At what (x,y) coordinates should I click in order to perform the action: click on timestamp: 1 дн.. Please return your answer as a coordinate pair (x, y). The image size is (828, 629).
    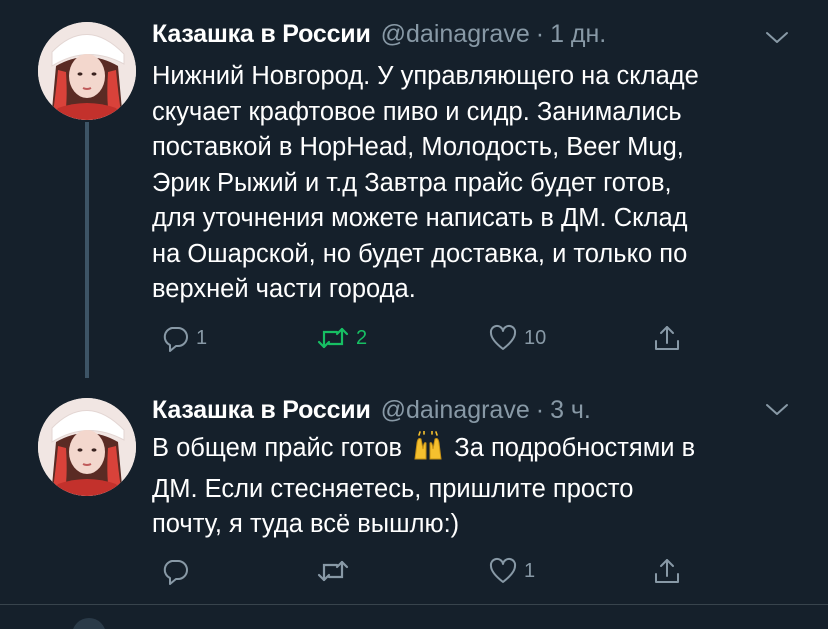
    Looking at the image, I should click on (578, 34).